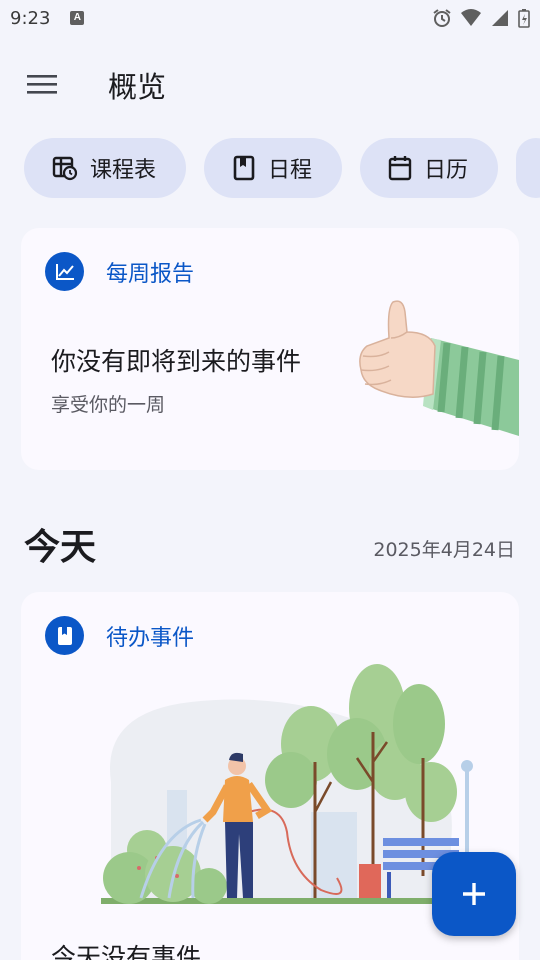 Image resolution: width=540 pixels, height=960 pixels. What do you see at coordinates (150, 274) in the screenshot?
I see `card-title: 每周报告` at bounding box center [150, 274].